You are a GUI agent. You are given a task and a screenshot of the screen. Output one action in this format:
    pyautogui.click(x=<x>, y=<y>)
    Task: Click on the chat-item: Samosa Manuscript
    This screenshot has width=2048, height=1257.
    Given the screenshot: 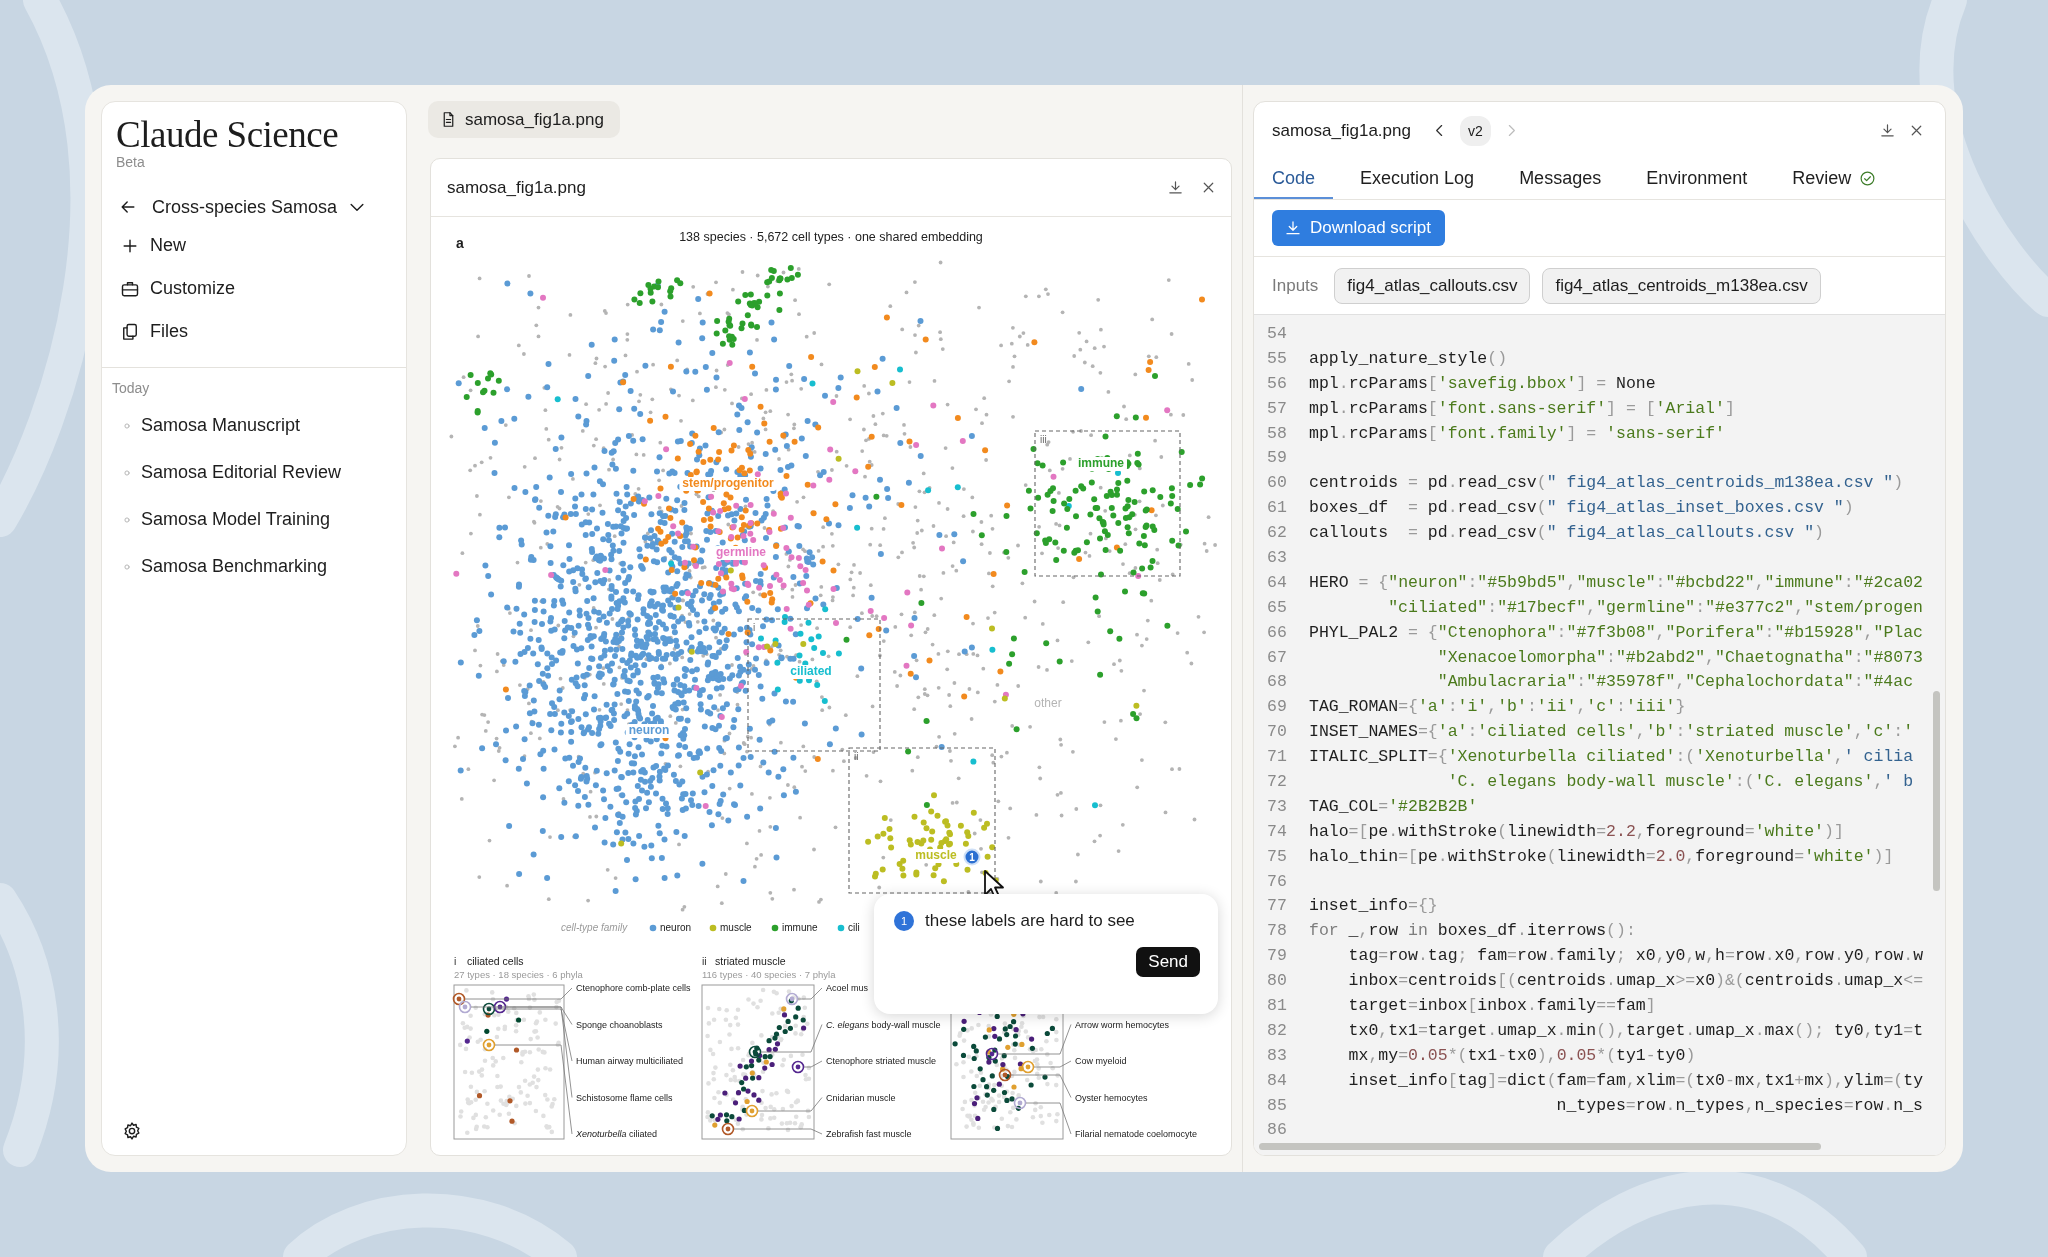 What is the action you would take?
    pyautogui.click(x=211, y=425)
    